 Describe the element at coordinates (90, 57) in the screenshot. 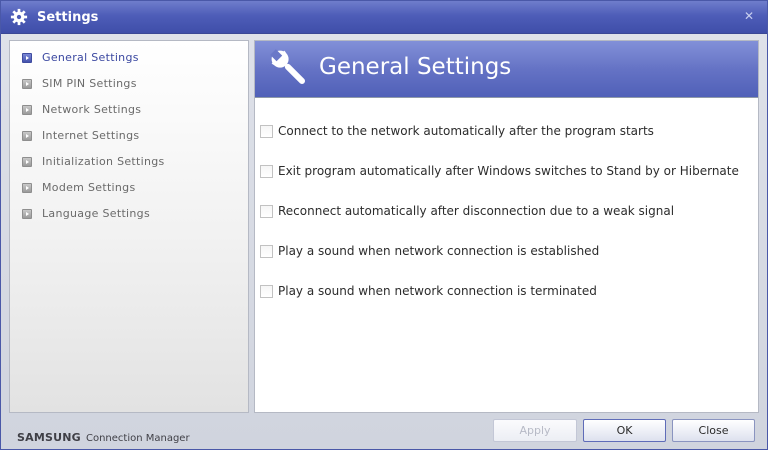

I see `sidebar-item-label: General Settings` at that location.